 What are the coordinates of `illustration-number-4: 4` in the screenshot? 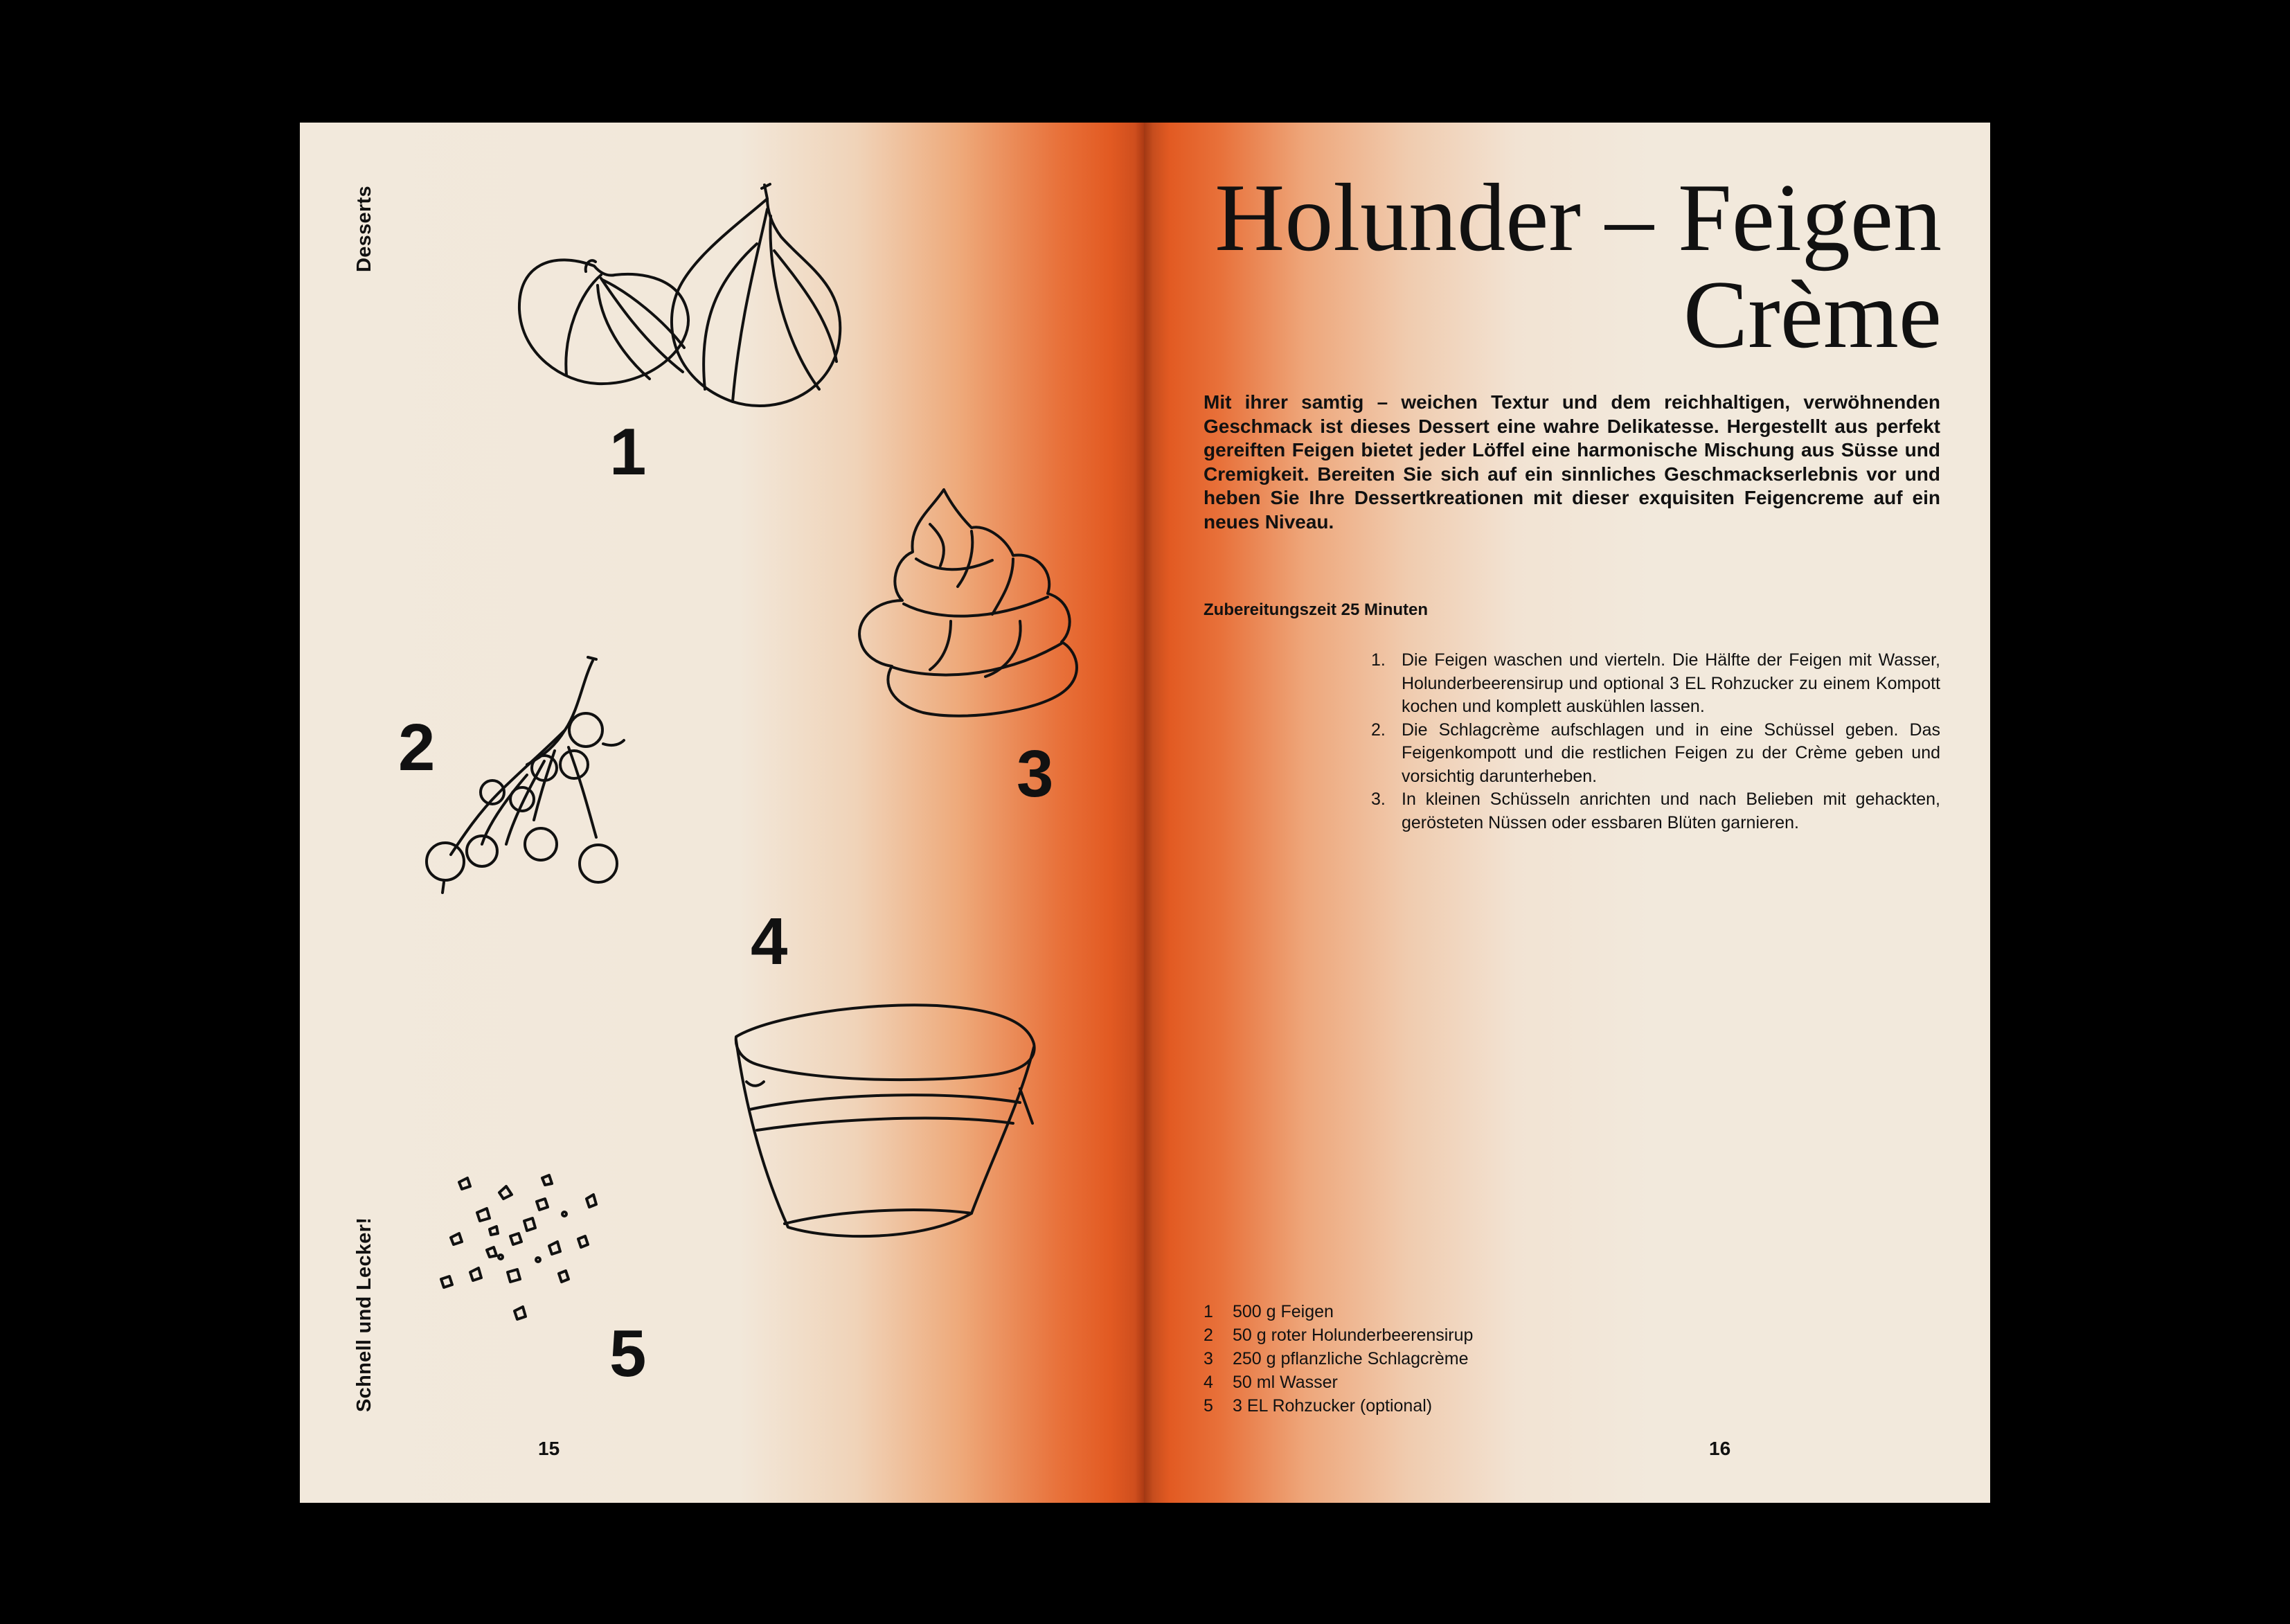 It's located at (769, 941).